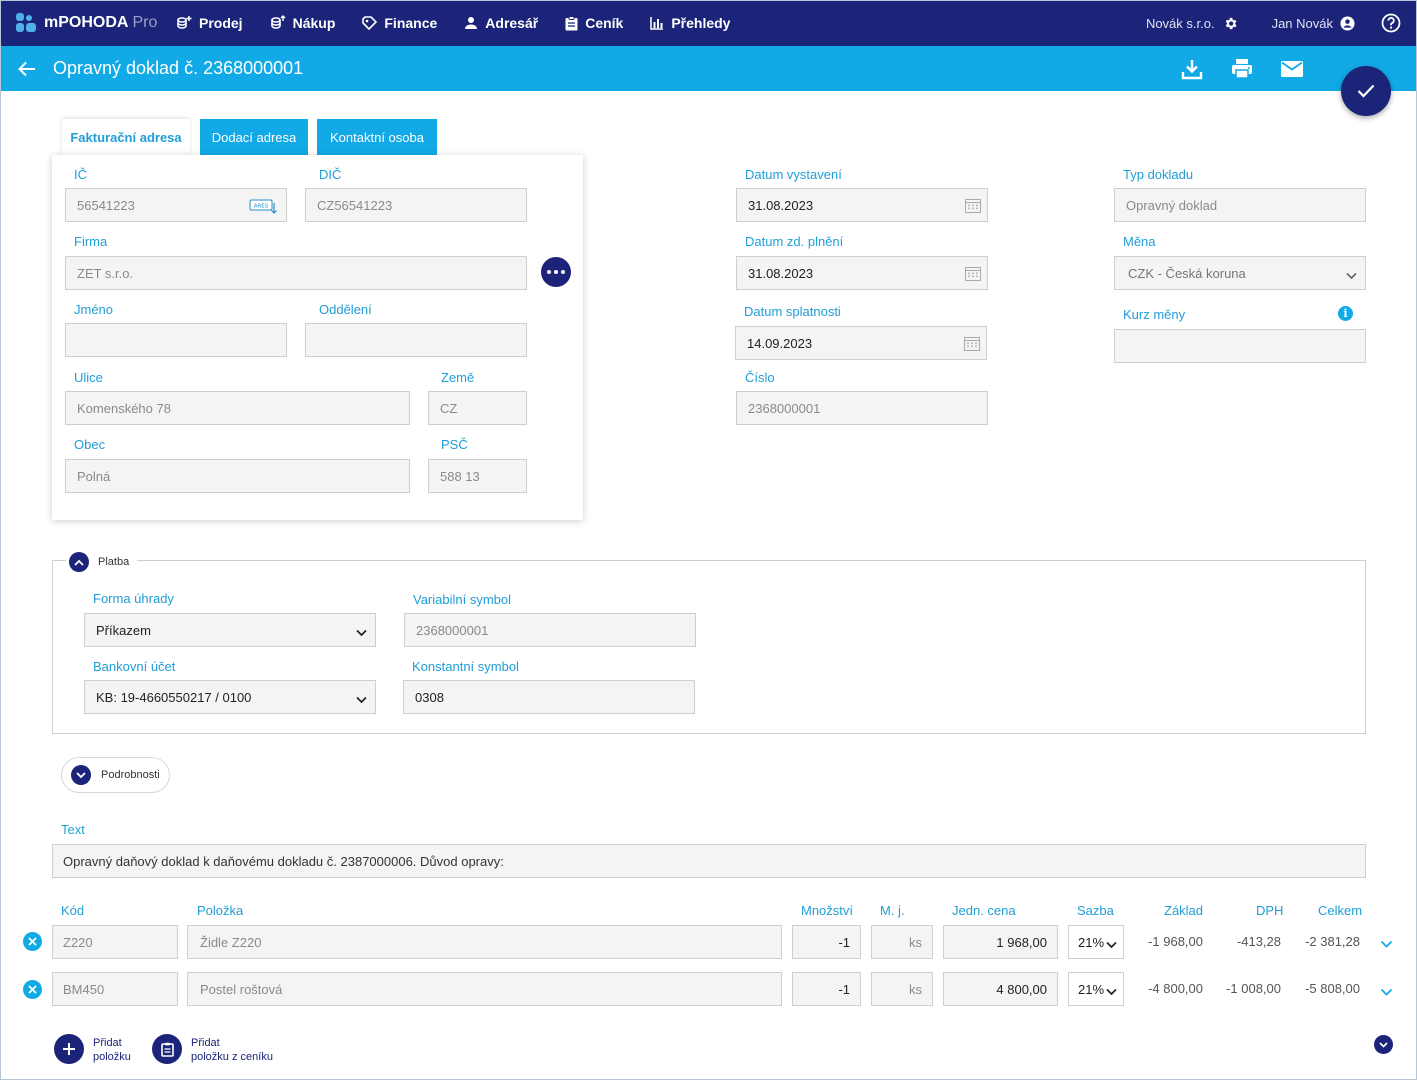 The width and height of the screenshot is (1417, 1080). What do you see at coordinates (241, 989) in the screenshot?
I see `row-polozka: Postel roštová` at bounding box center [241, 989].